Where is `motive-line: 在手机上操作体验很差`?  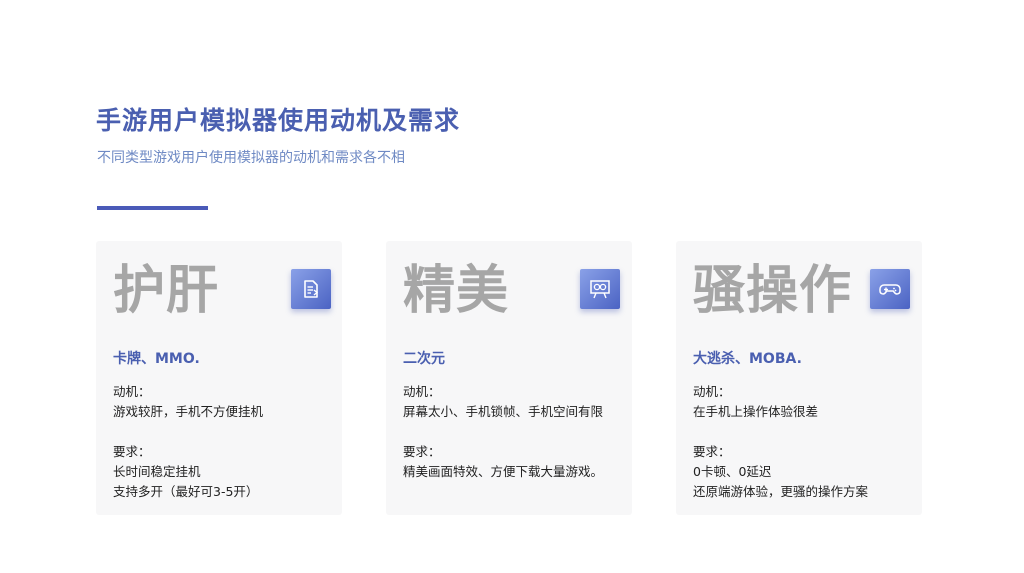
motive-line: 在手机上操作体验很差 is located at coordinates (756, 411).